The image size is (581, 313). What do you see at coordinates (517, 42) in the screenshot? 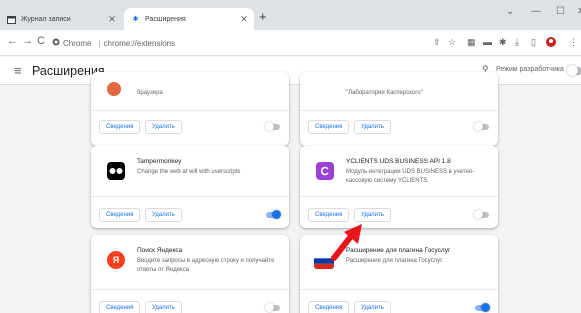
I see `download-icon: ⤓` at bounding box center [517, 42].